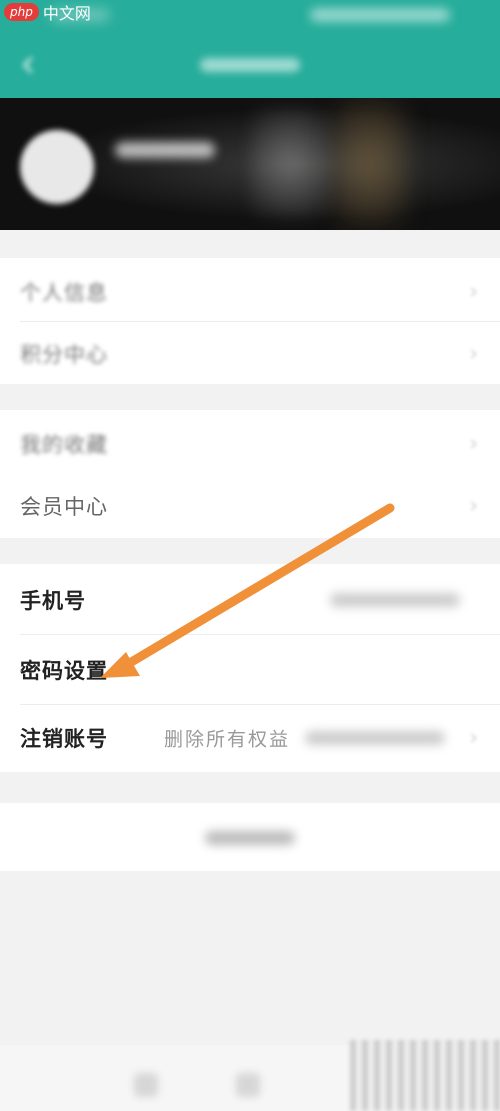  I want to click on menu-item-points-center: 积分中心 ›, so click(250, 354).